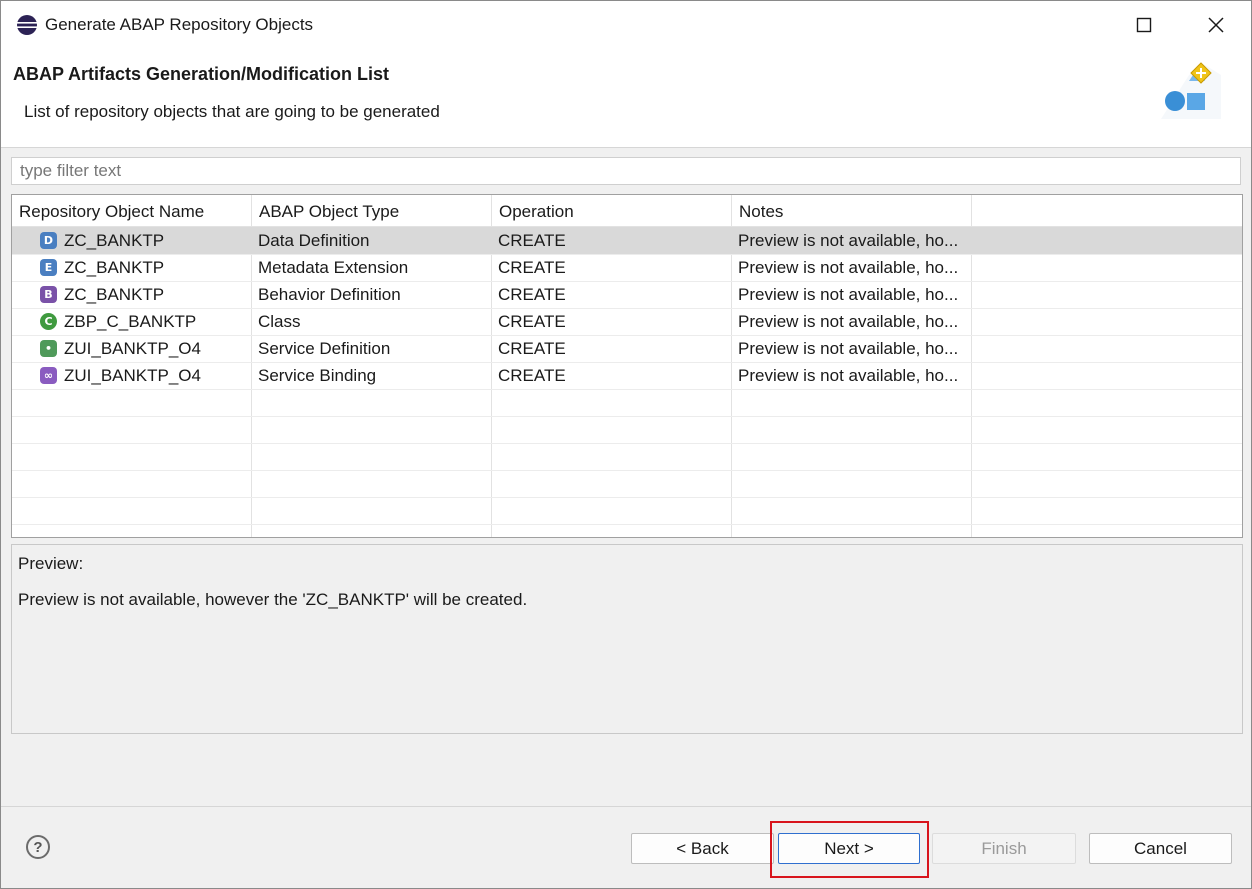 The image size is (1252, 889). Describe the element at coordinates (761, 212) in the screenshot. I see `column-header-notes: Notes` at that location.